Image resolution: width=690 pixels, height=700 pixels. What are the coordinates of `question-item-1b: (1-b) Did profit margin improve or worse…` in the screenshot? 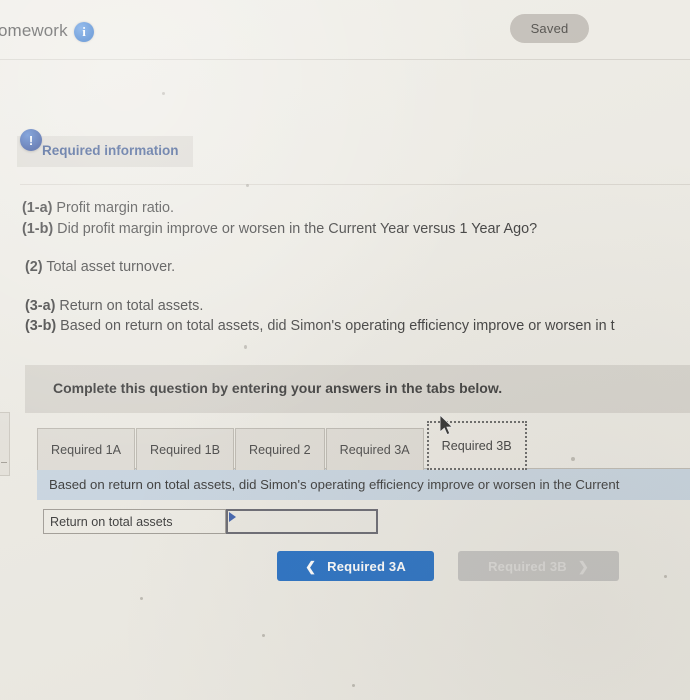 It's located at (356, 229).